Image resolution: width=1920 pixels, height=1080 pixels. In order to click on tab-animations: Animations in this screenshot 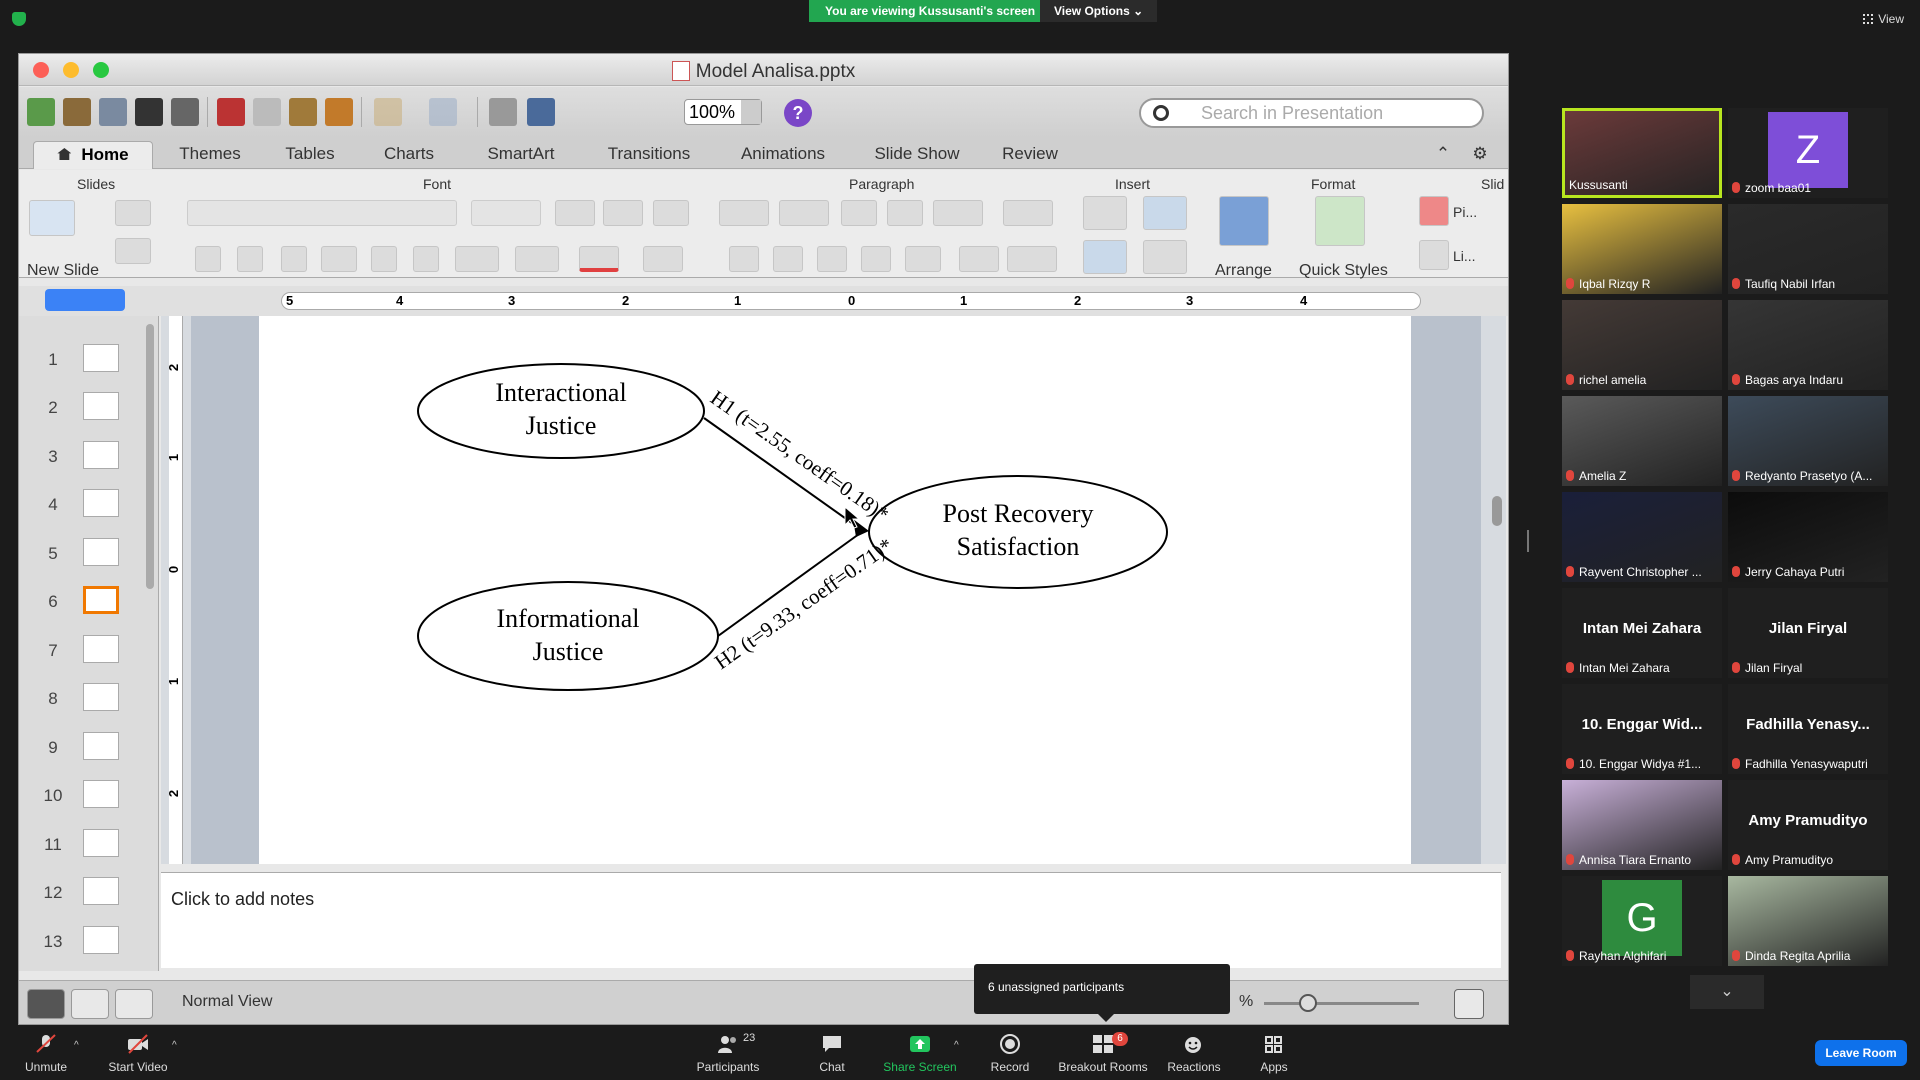, I will do `click(783, 155)`.